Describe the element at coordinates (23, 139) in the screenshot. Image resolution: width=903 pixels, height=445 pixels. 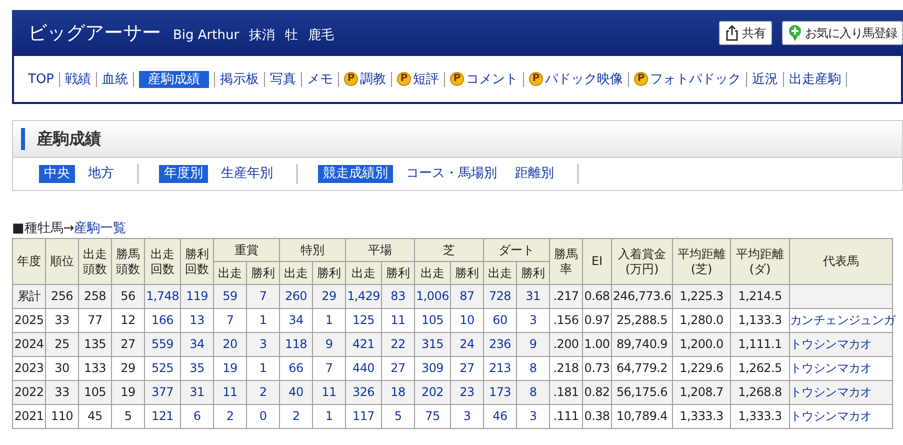
I see `accent-bar-icon` at that location.